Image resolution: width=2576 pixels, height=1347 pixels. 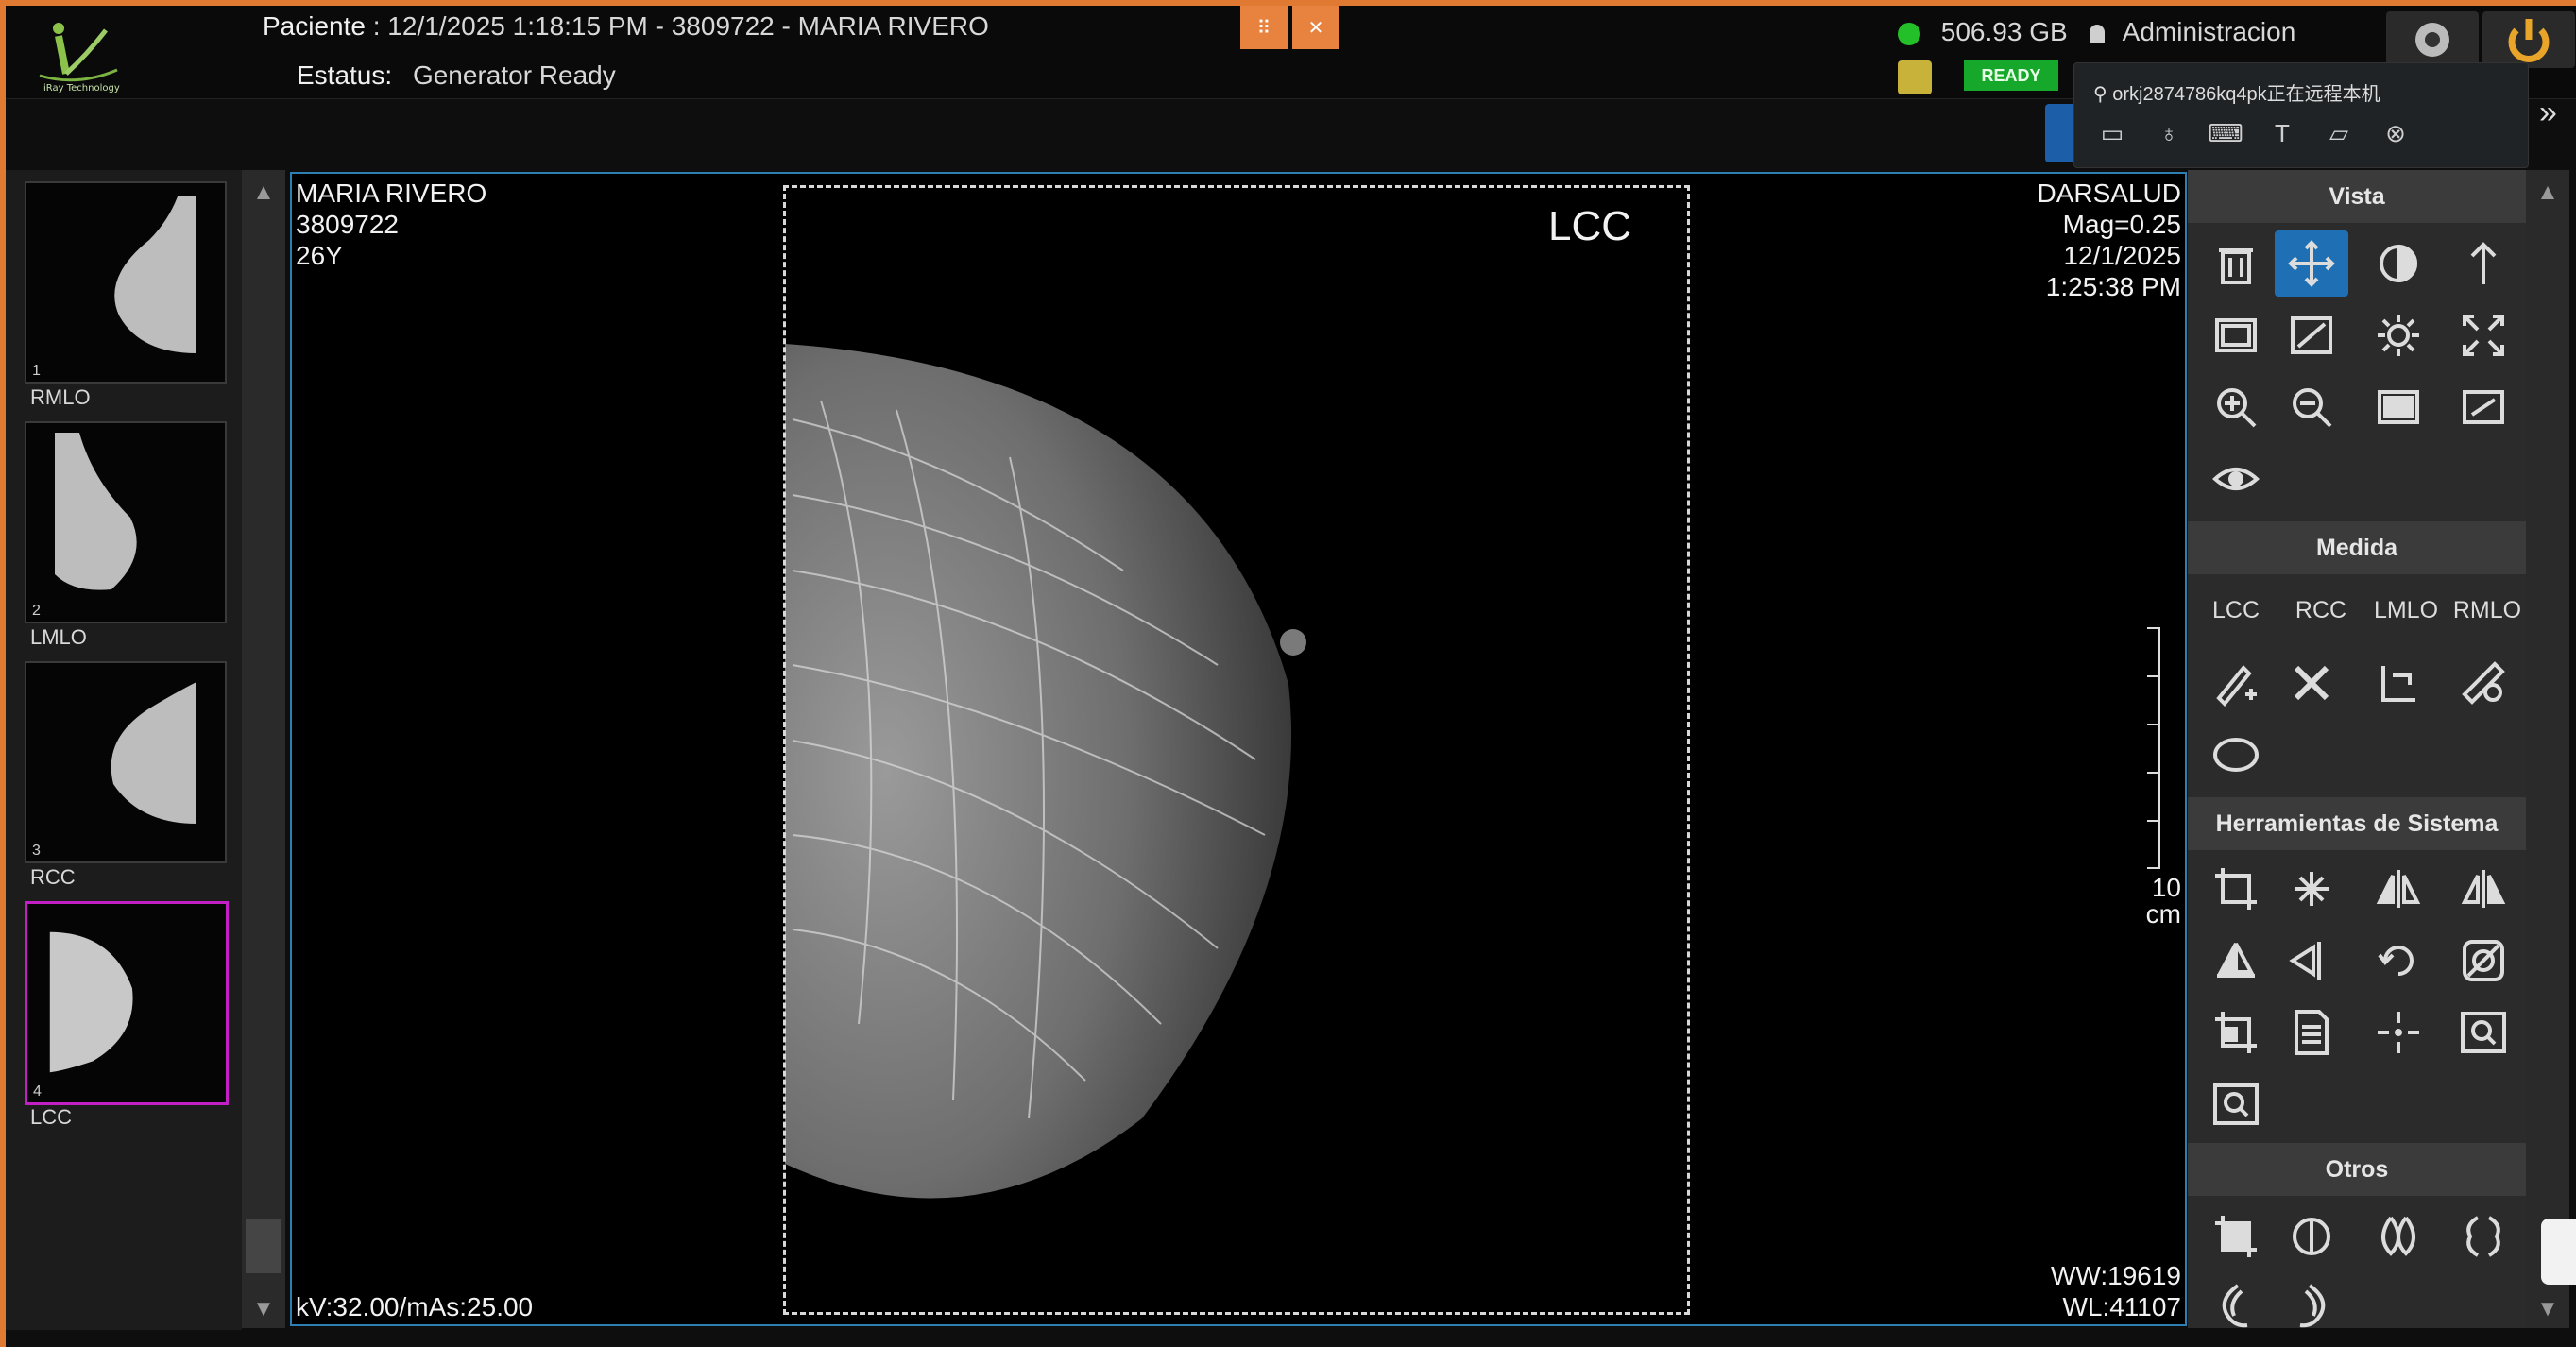 I want to click on eye-visibility-icon, so click(x=2236, y=479).